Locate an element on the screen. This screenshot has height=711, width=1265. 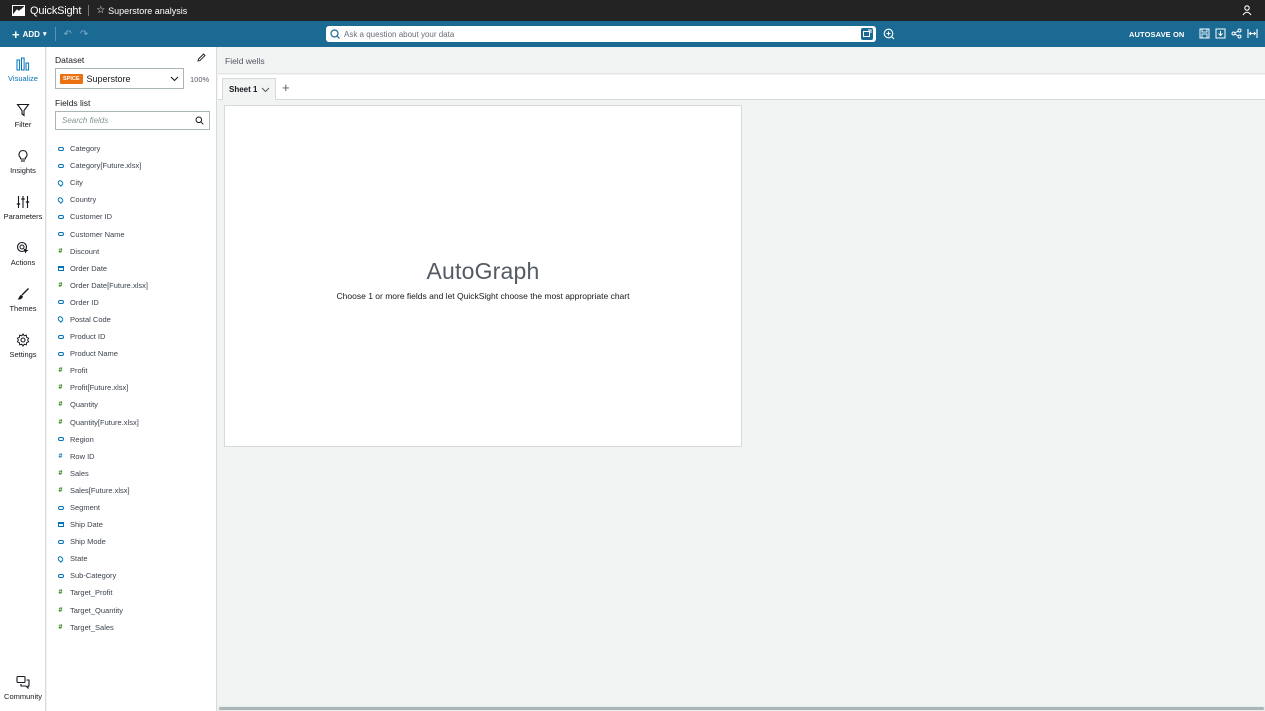
field-name: Order ID is located at coordinates (84, 302).